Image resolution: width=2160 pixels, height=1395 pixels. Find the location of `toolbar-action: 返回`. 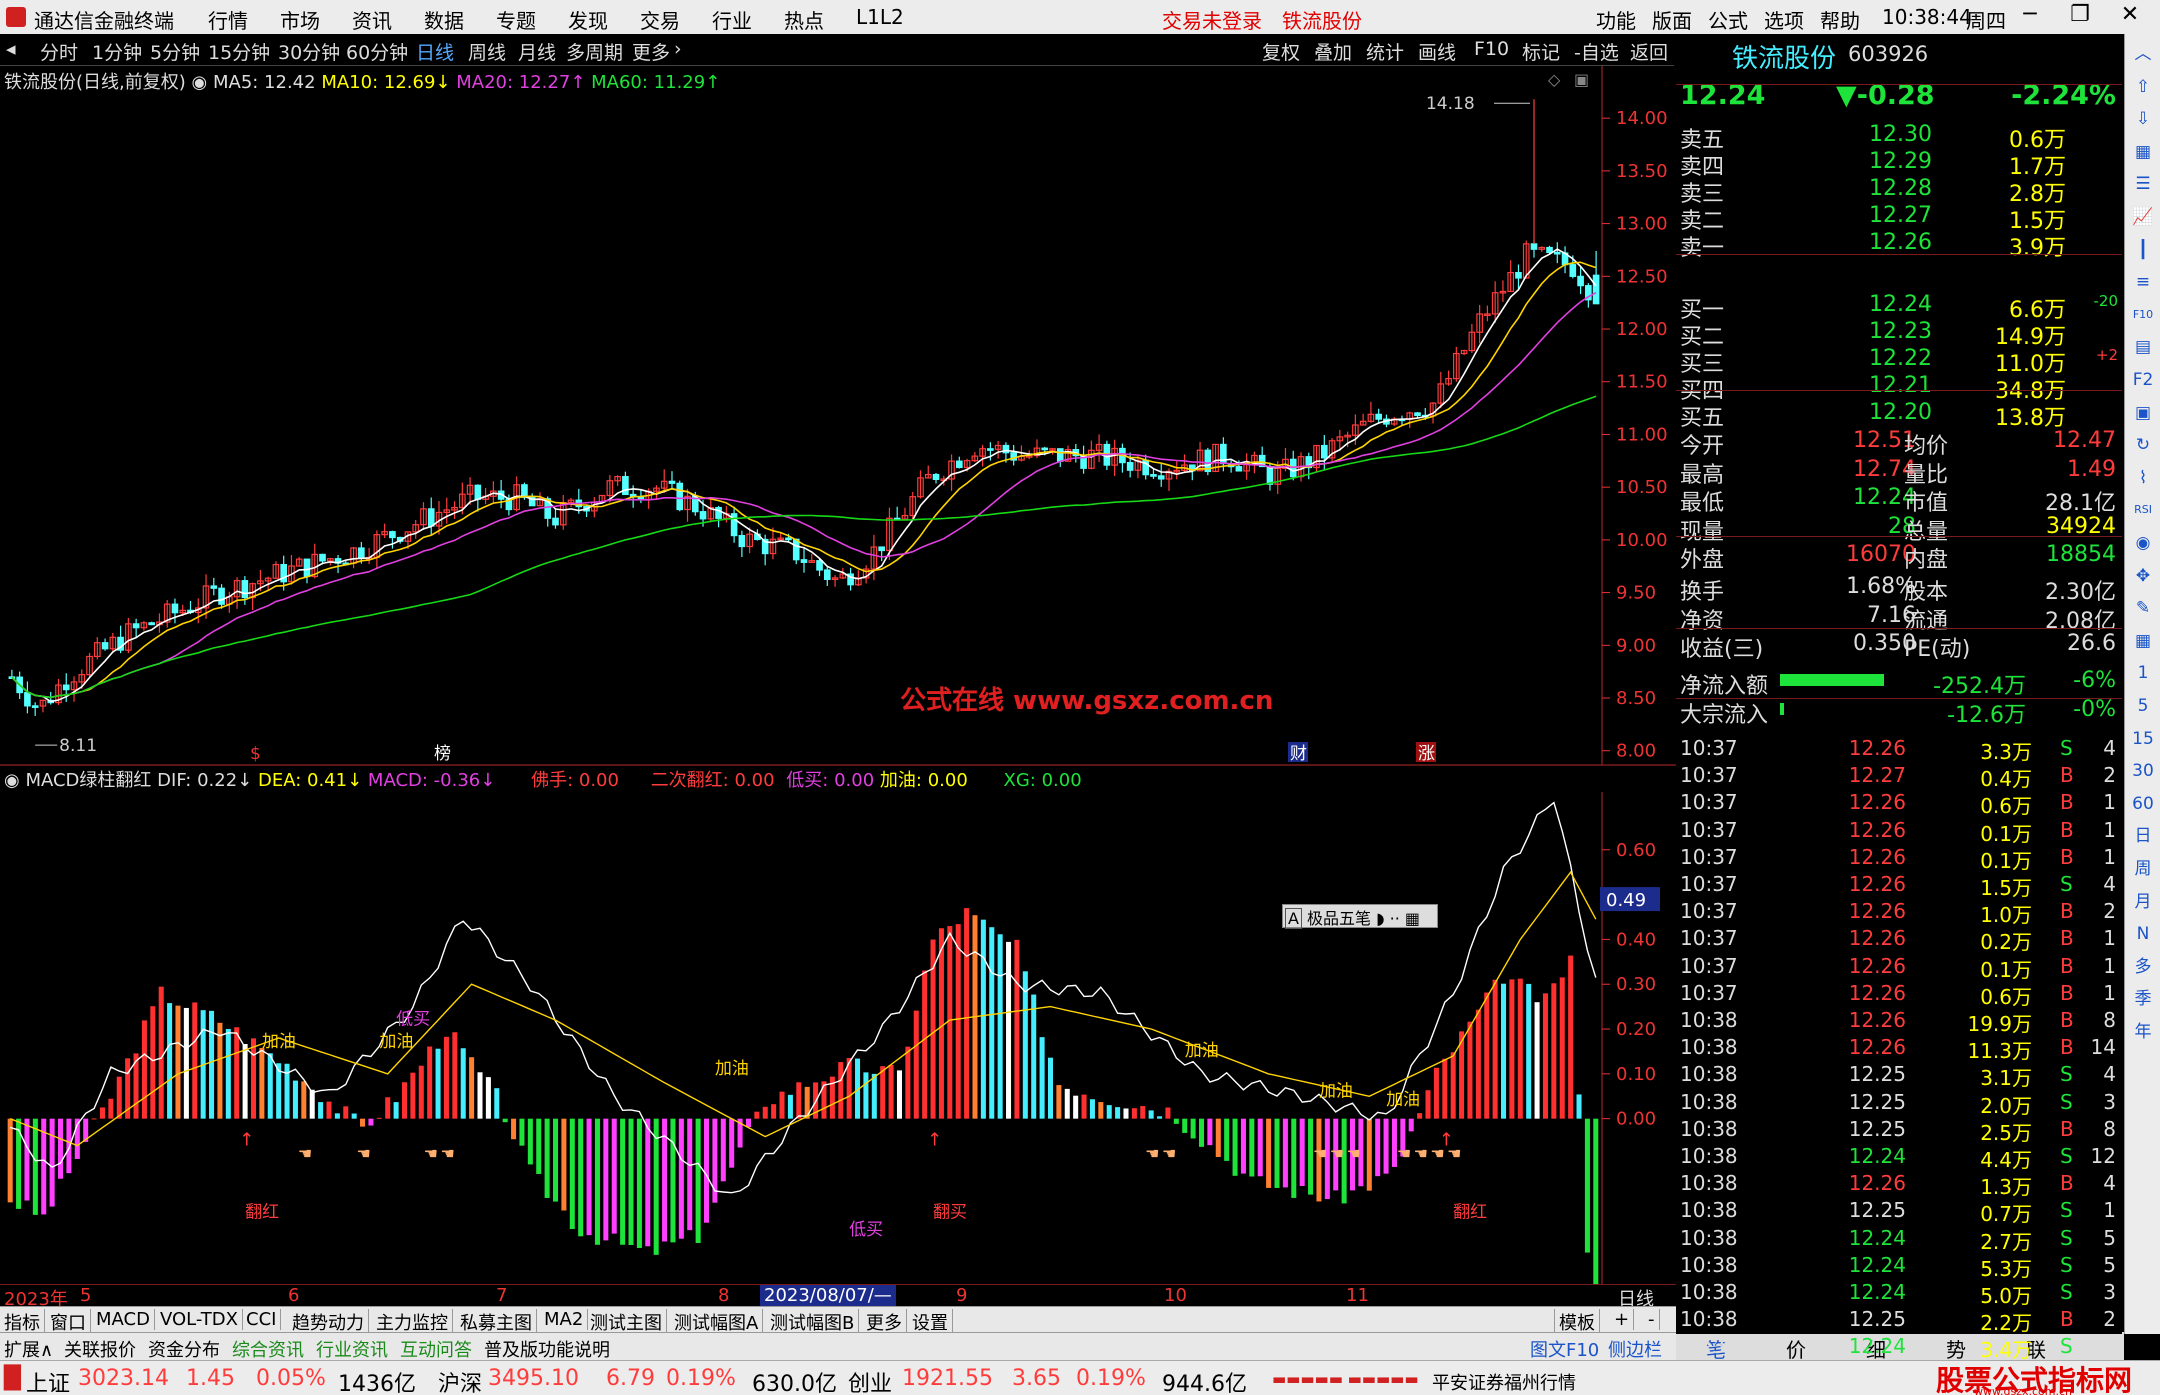

toolbar-action: 返回 is located at coordinates (1649, 51).